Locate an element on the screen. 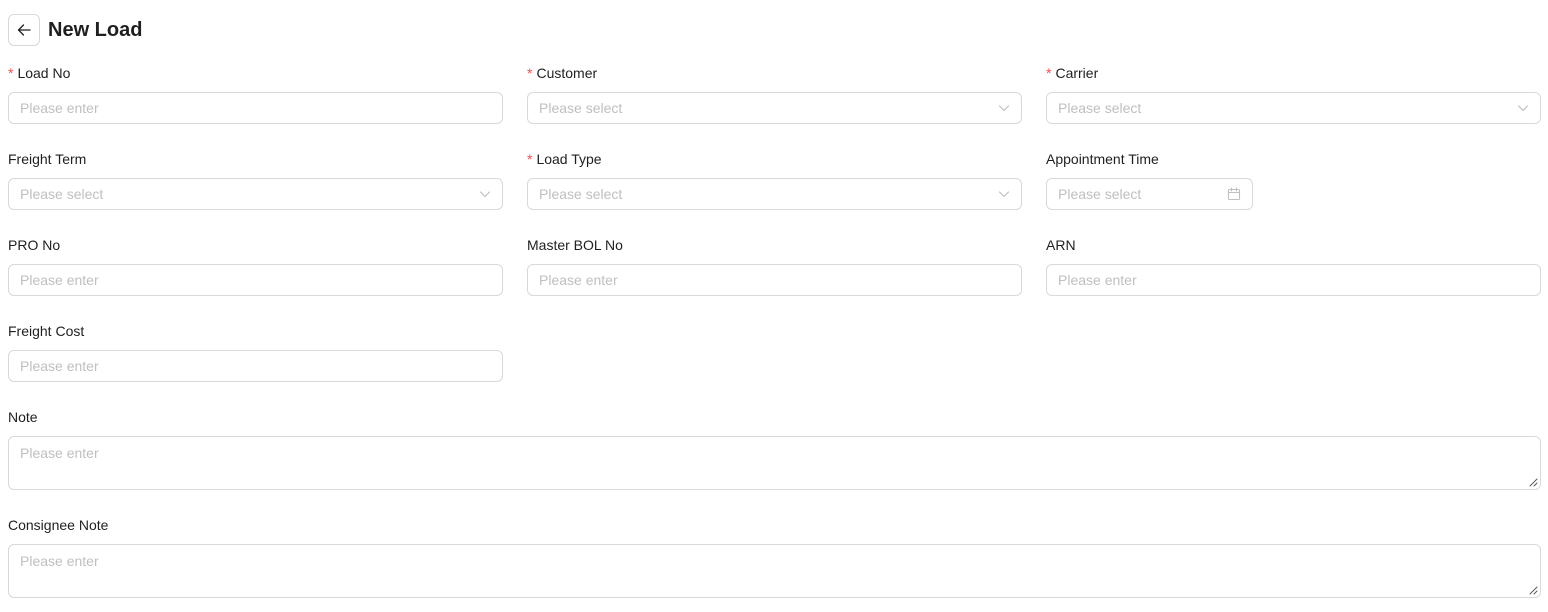  load-type-placeholder: Please select is located at coordinates (581, 194).